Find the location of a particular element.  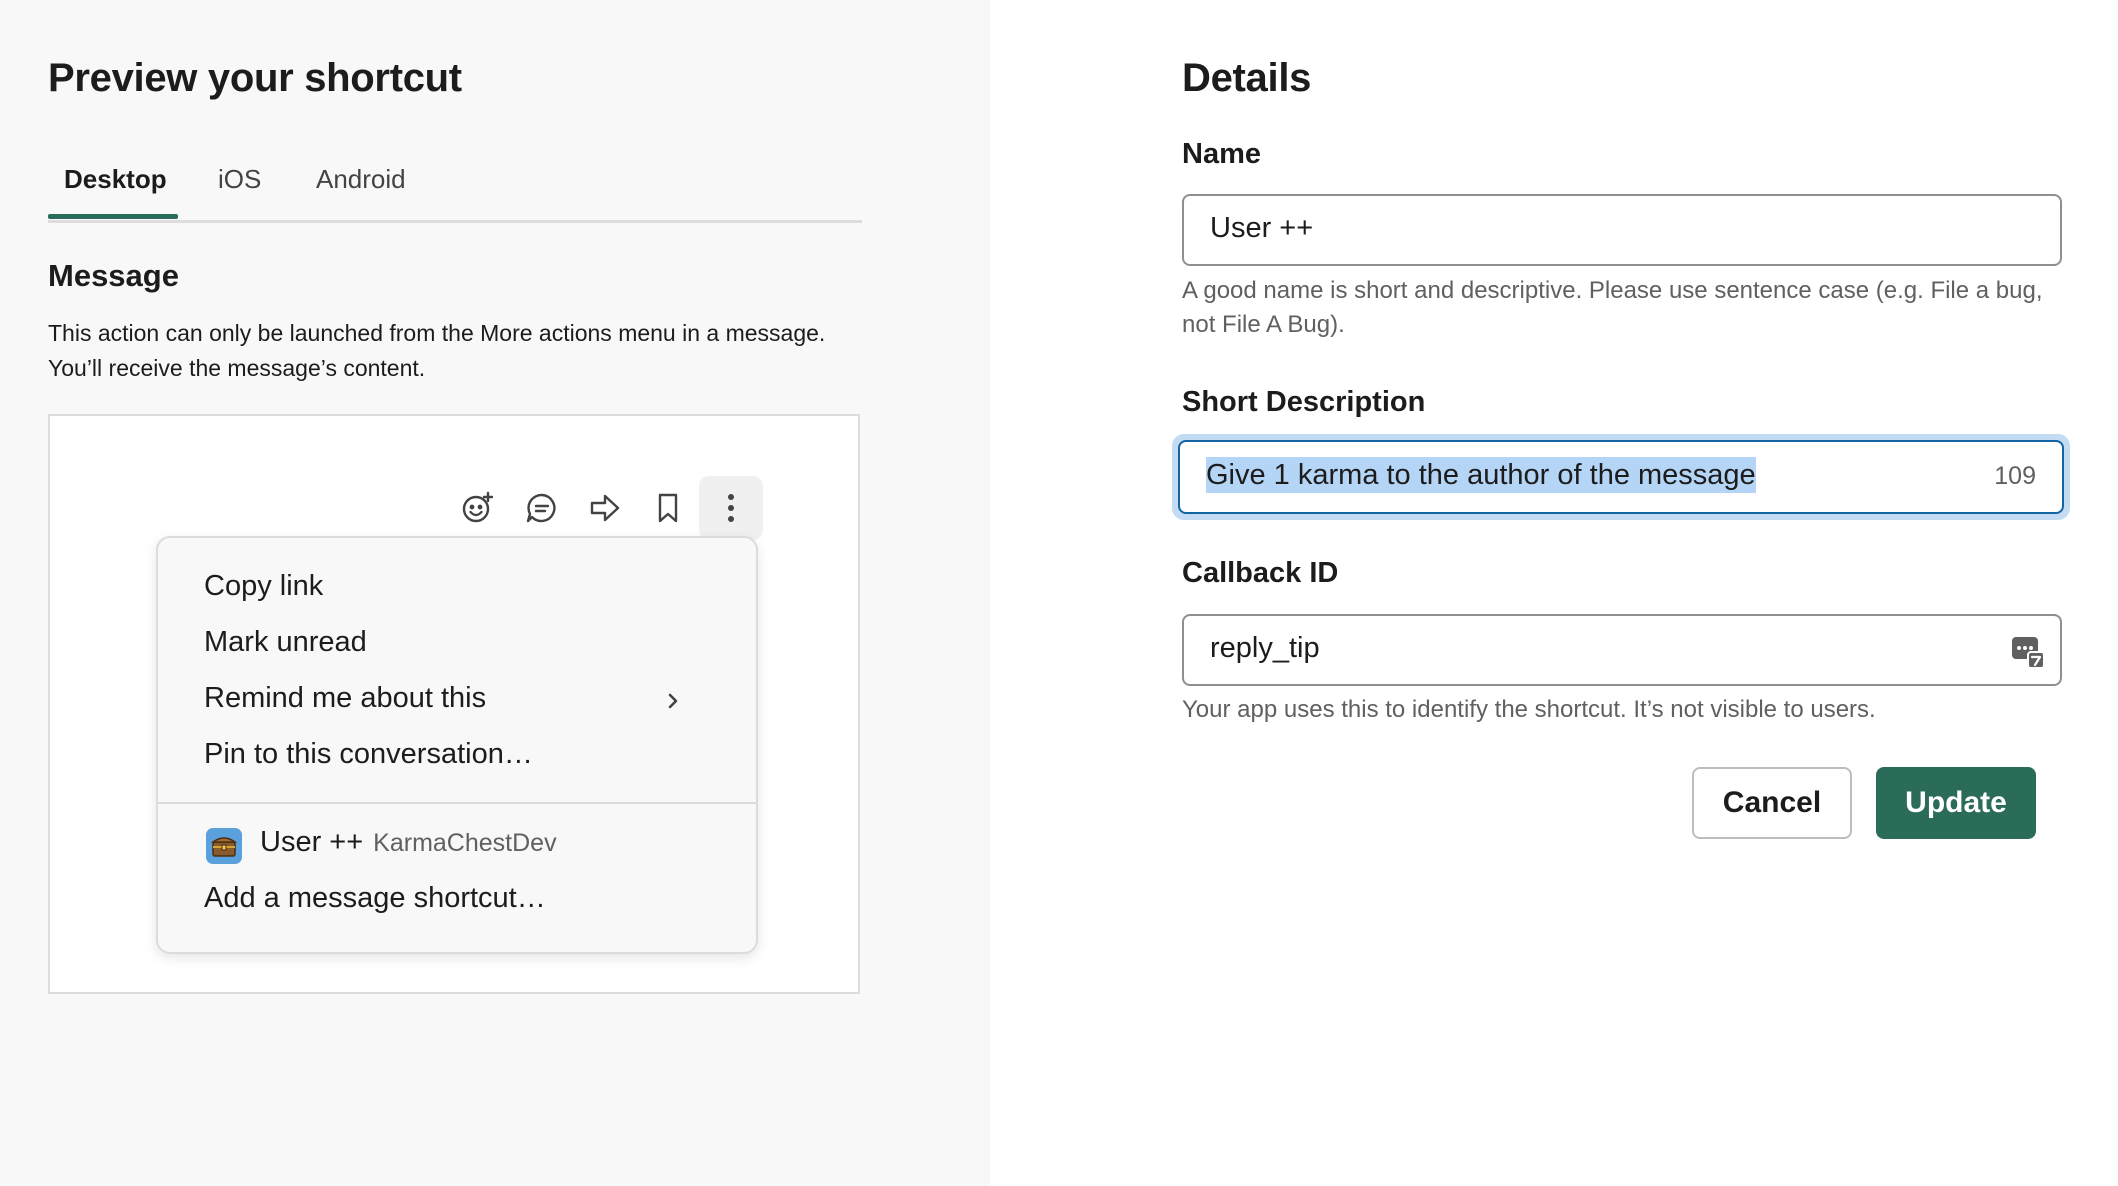

more-actions-icon is located at coordinates (731, 508).